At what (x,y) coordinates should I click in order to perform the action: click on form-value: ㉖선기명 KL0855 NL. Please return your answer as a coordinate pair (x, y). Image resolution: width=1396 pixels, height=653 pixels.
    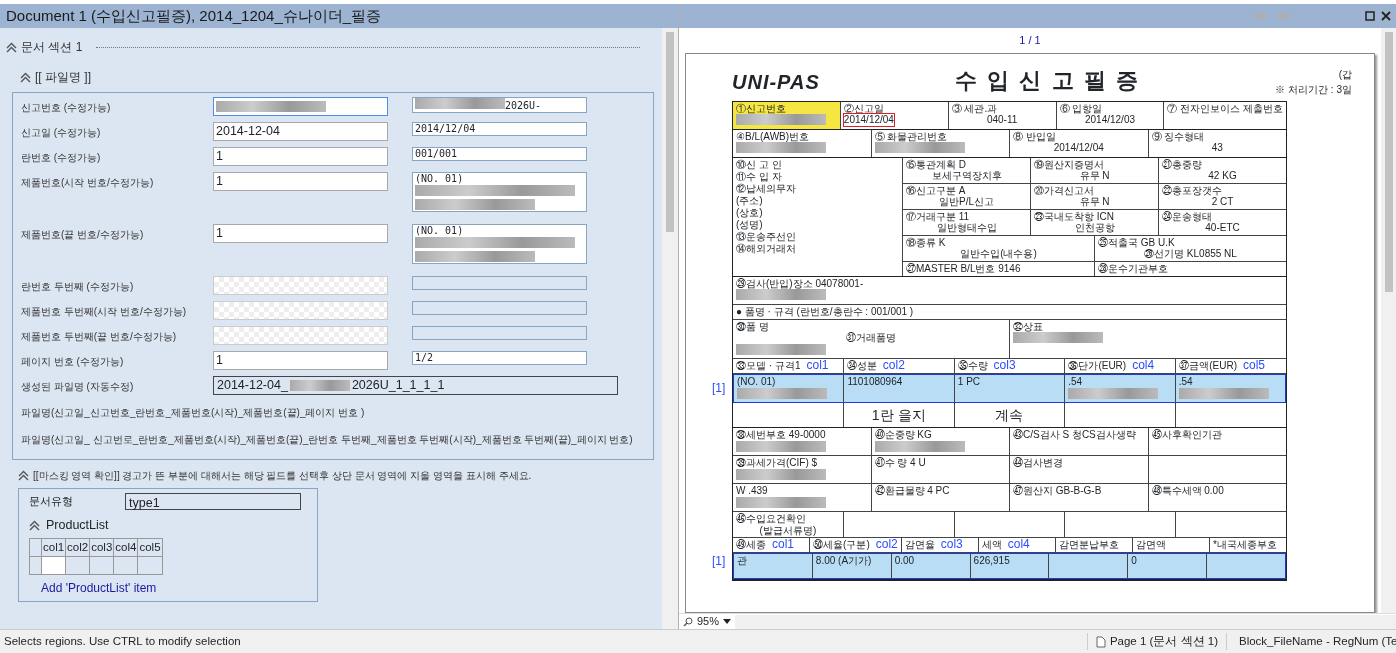
    Looking at the image, I should click on (1190, 253).